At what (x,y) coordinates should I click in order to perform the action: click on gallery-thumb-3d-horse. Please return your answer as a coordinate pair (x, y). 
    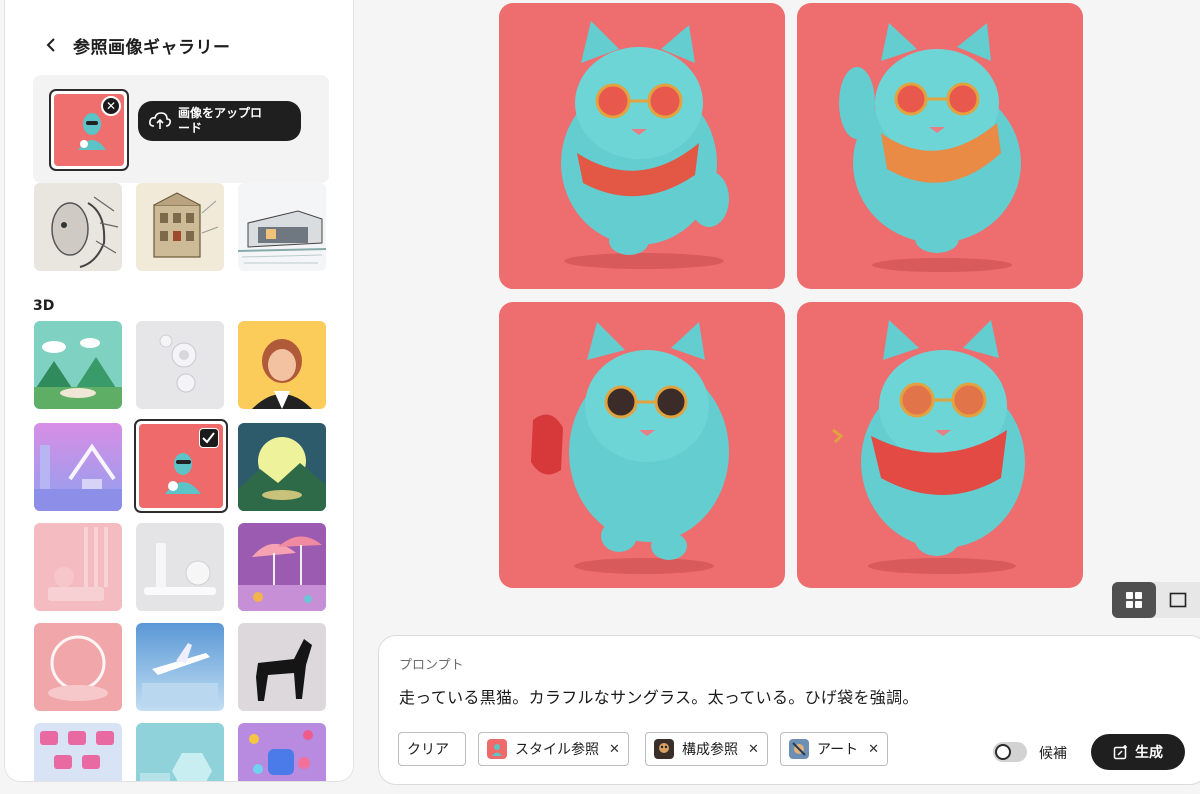
    Looking at the image, I should click on (282, 667).